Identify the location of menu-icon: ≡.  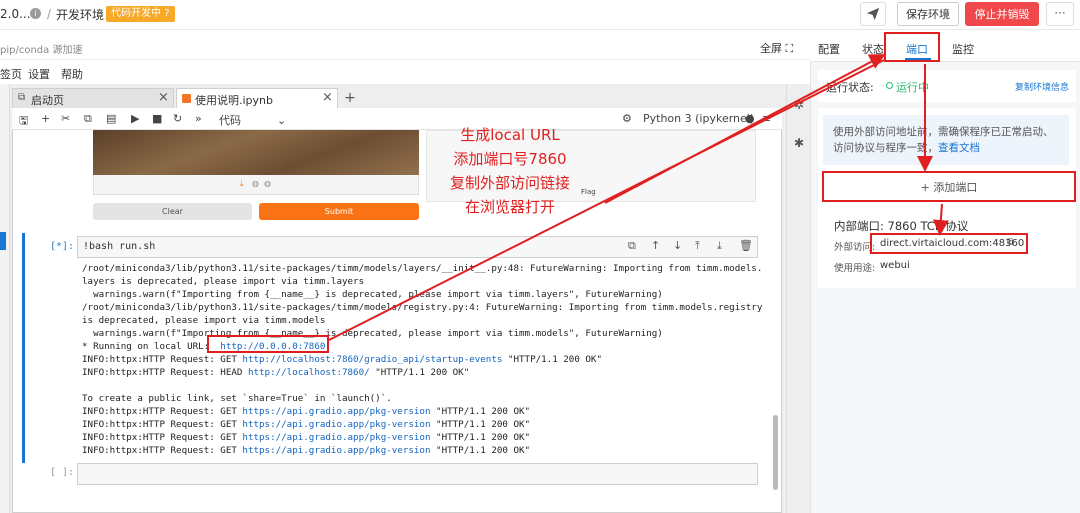
(766, 118).